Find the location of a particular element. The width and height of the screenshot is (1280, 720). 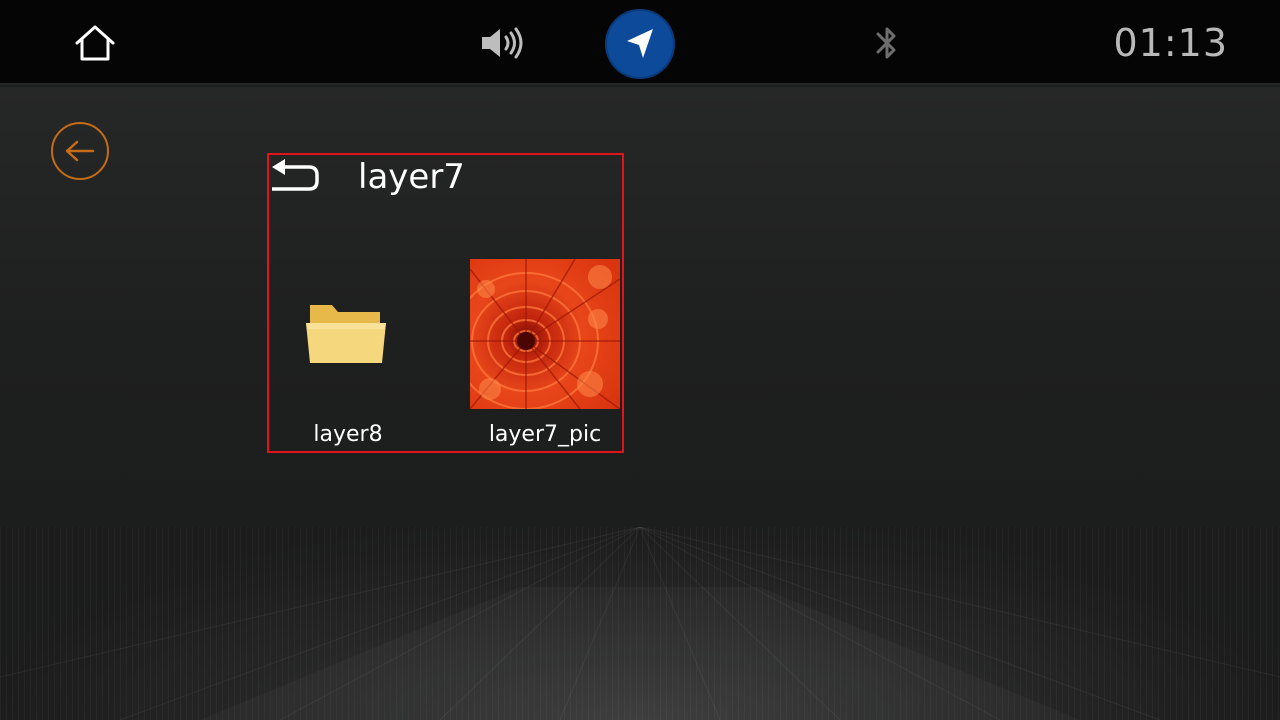

status-bar: 01:13 is located at coordinates (640, 42).